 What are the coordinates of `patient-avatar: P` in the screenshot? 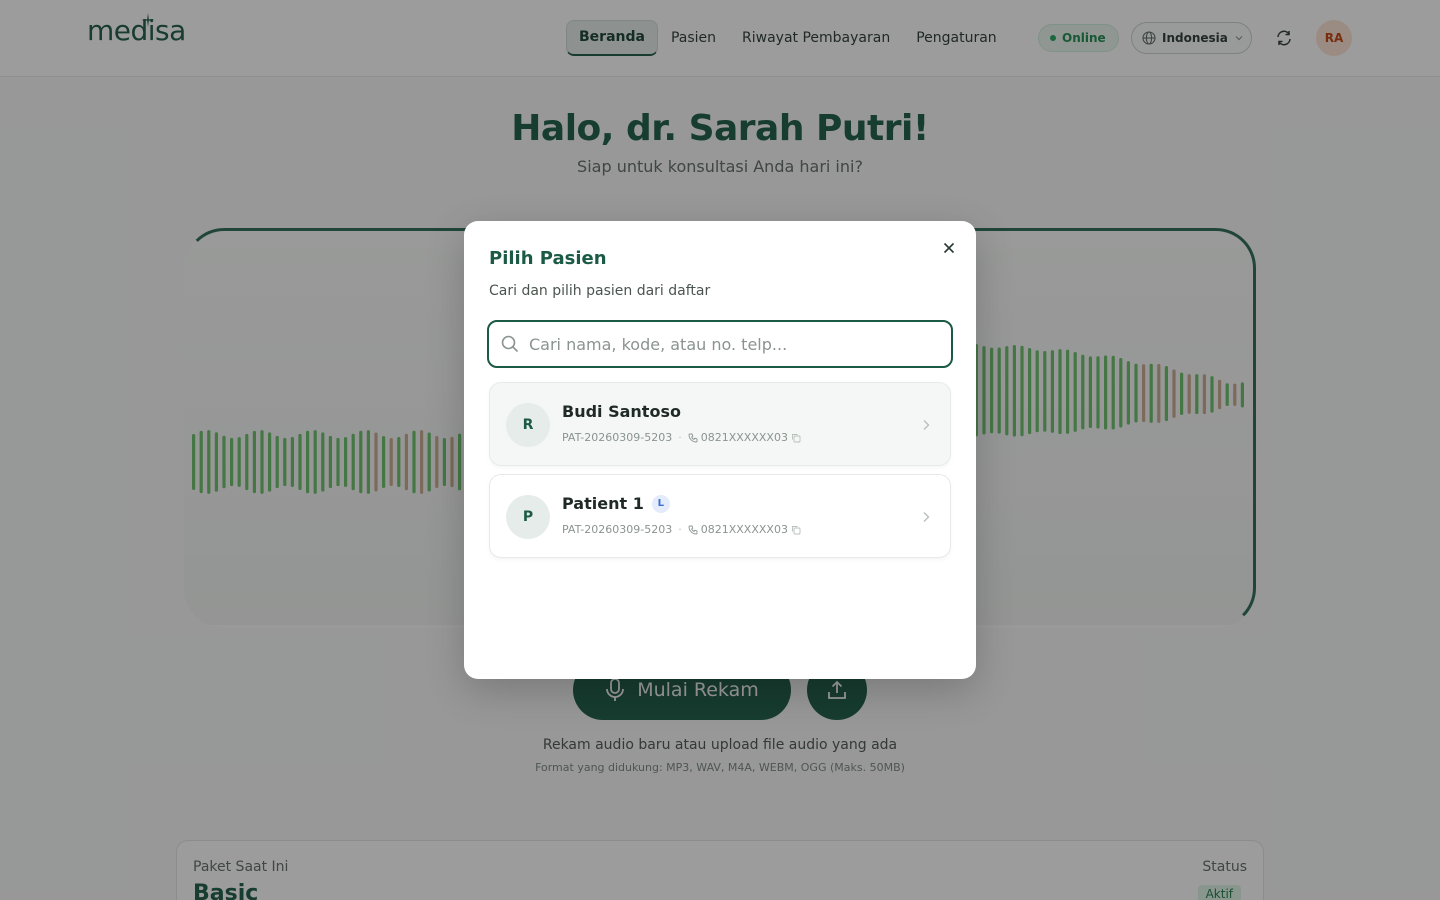 It's located at (528, 517).